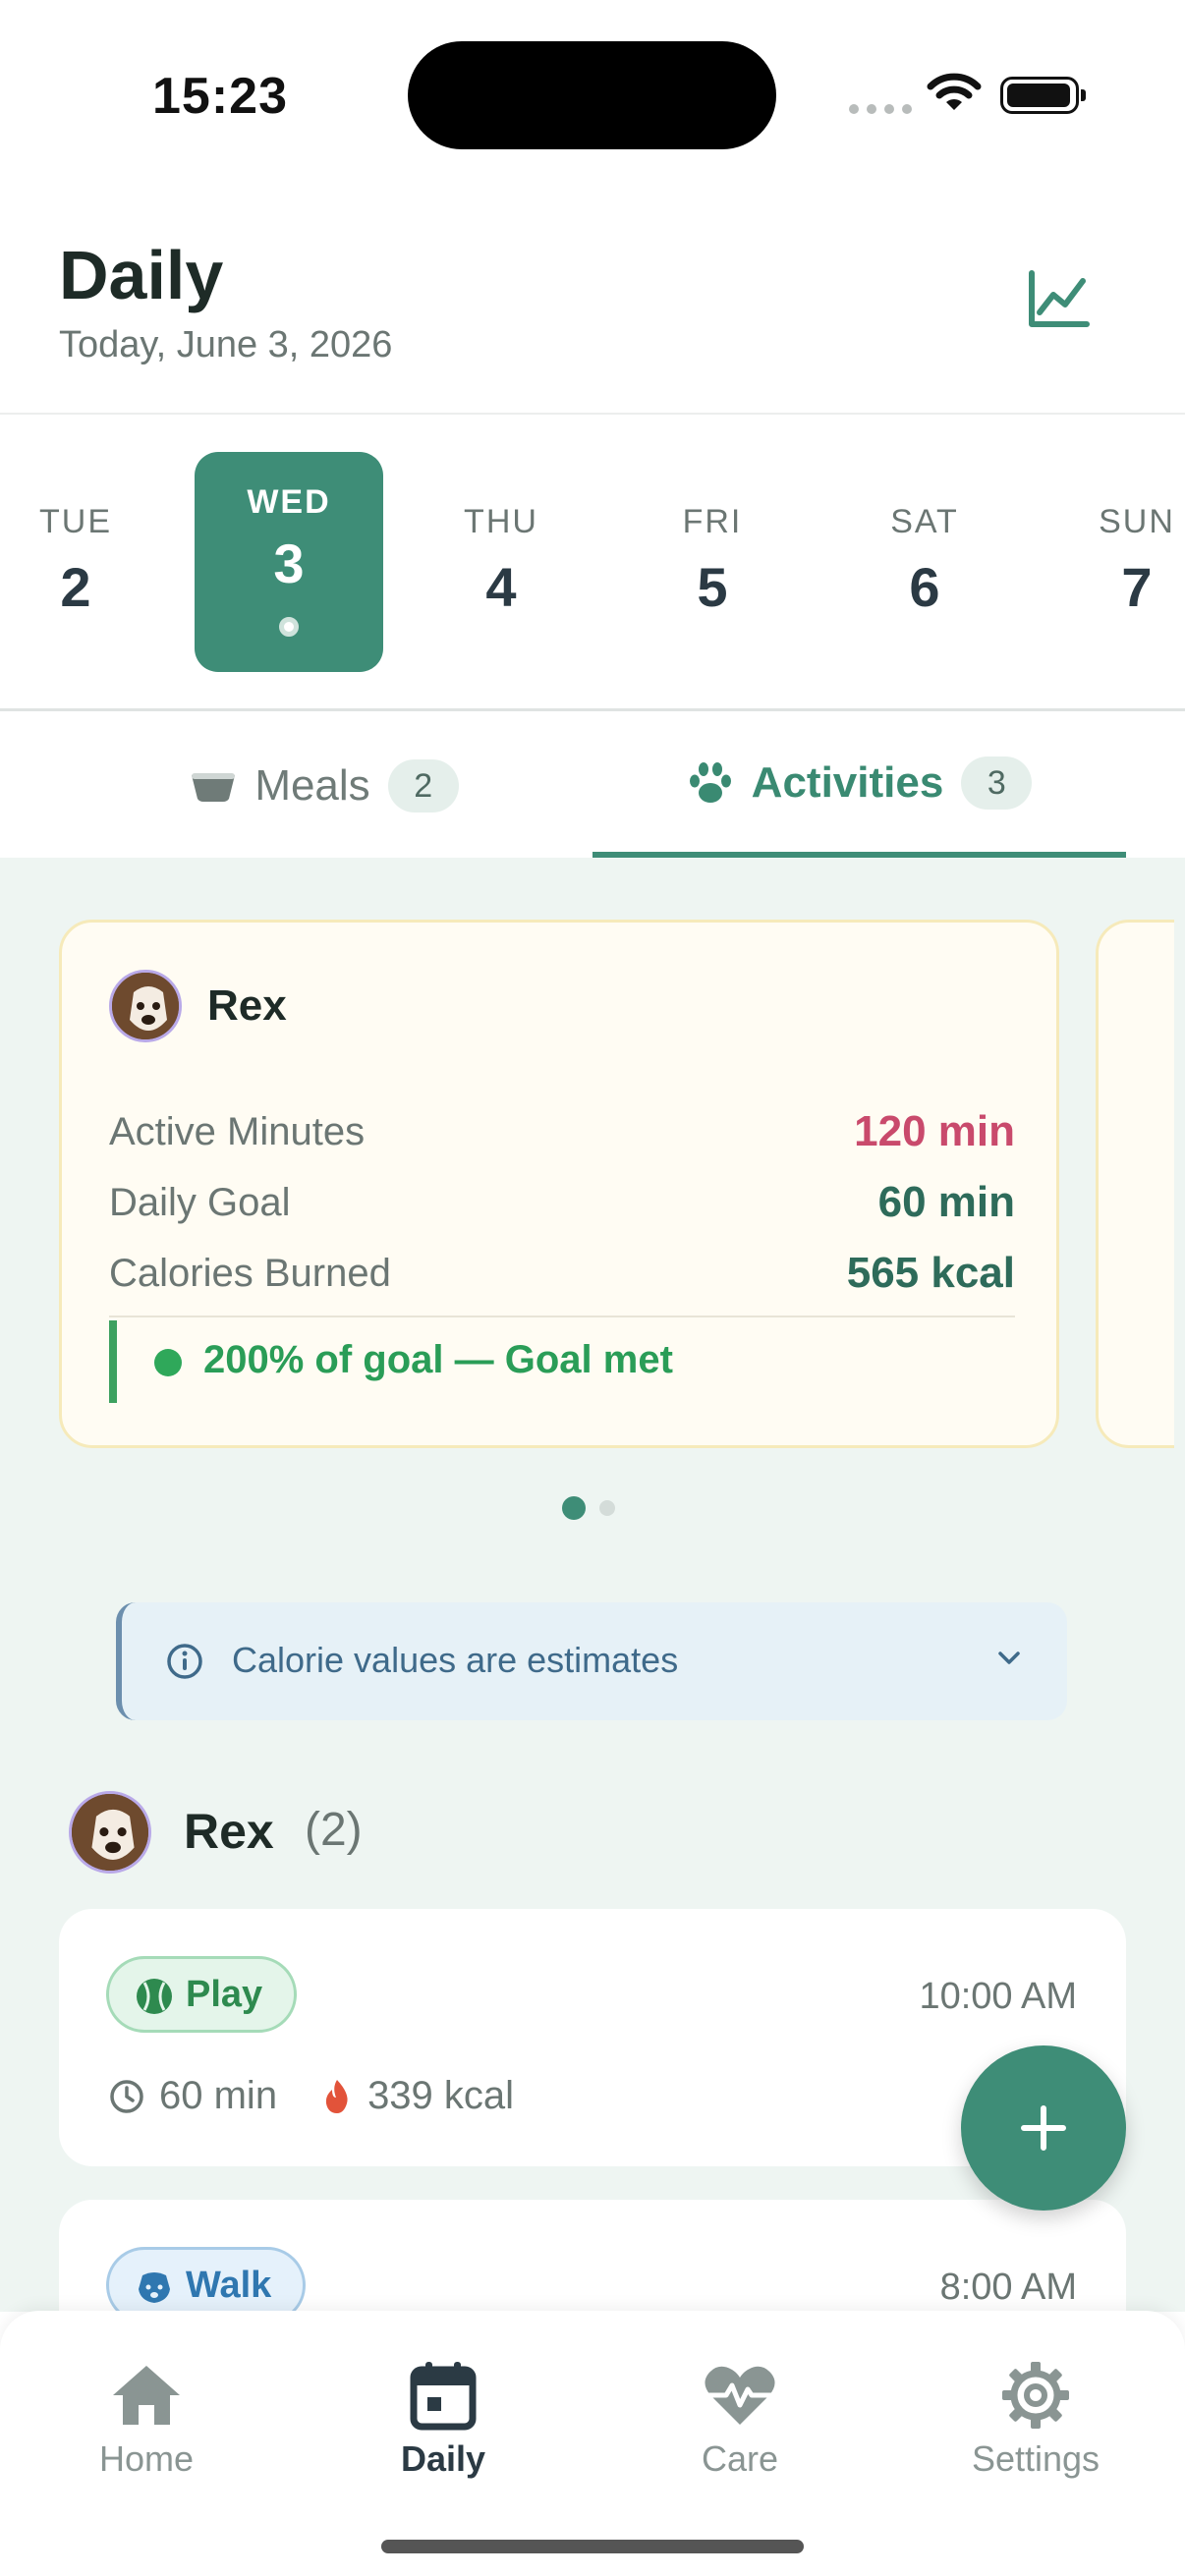 The height and width of the screenshot is (2576, 1185). I want to click on dynamic-island, so click(592, 95).